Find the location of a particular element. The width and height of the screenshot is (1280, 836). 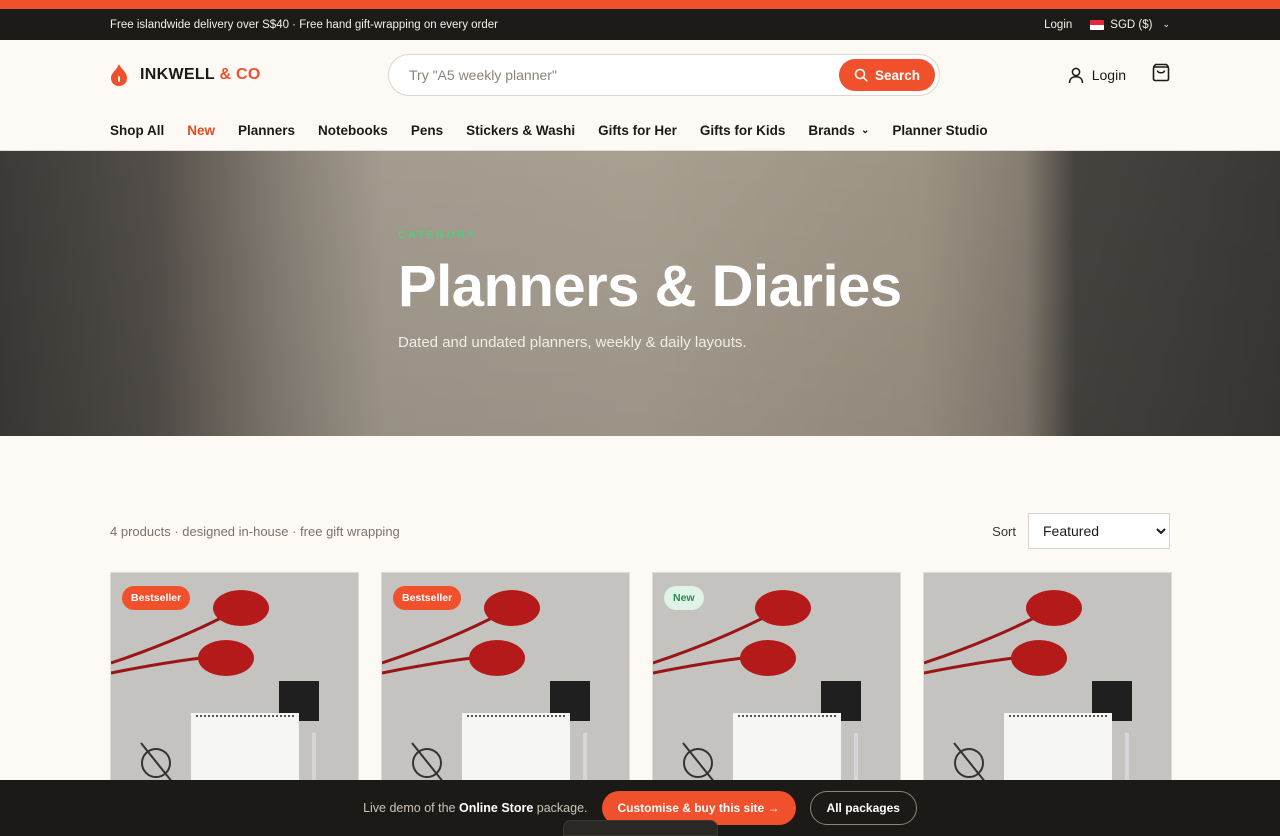

brand-logo: INKWELL & CO is located at coordinates (185, 75).